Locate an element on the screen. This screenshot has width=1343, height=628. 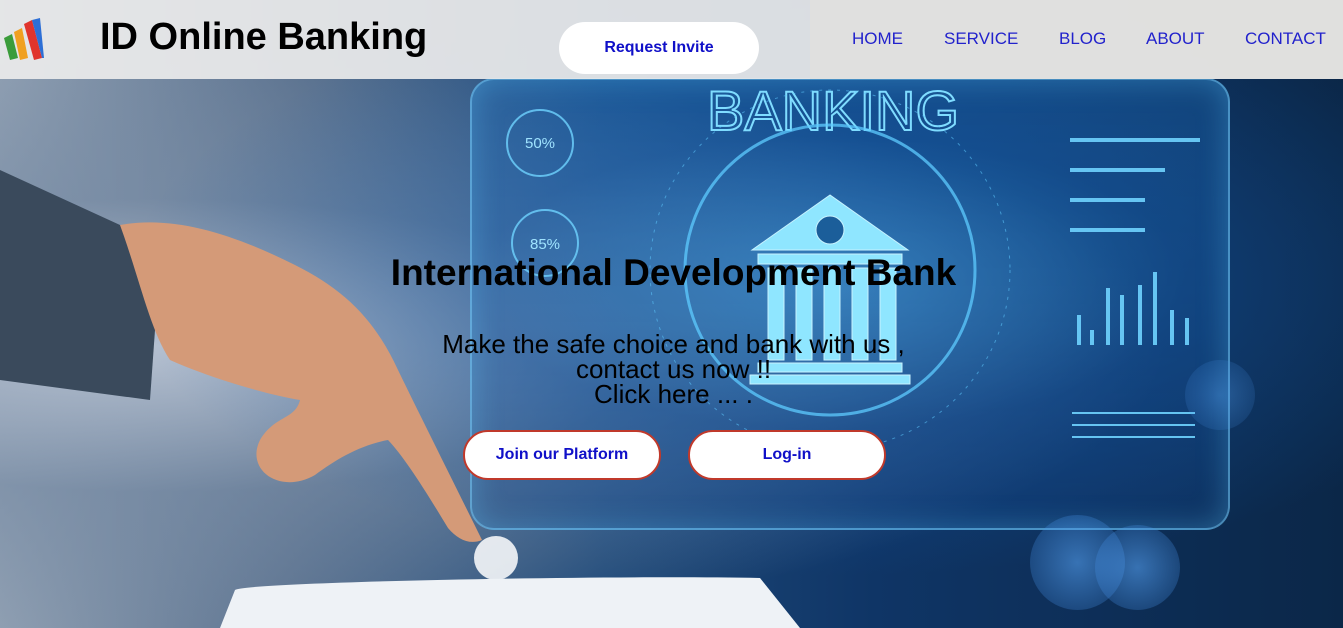
join-platform-button: Join our Platform is located at coordinates (562, 455).